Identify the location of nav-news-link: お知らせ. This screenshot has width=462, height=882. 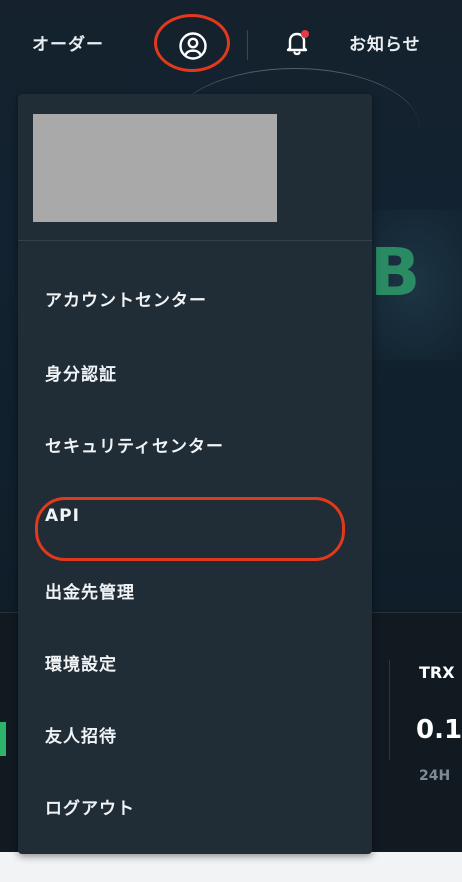
(385, 42).